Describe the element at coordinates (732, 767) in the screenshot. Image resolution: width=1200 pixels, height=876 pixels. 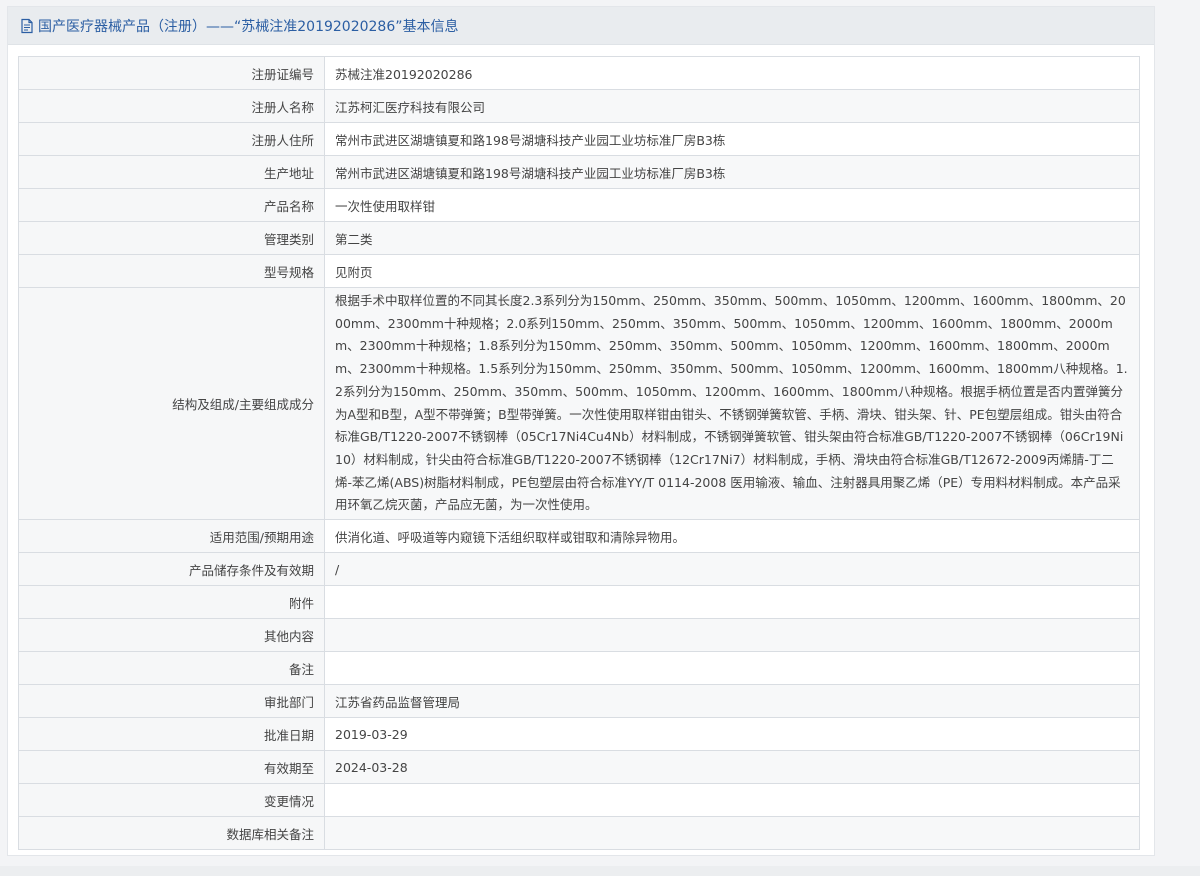
I see `row-value: 2024-03-28` at that location.